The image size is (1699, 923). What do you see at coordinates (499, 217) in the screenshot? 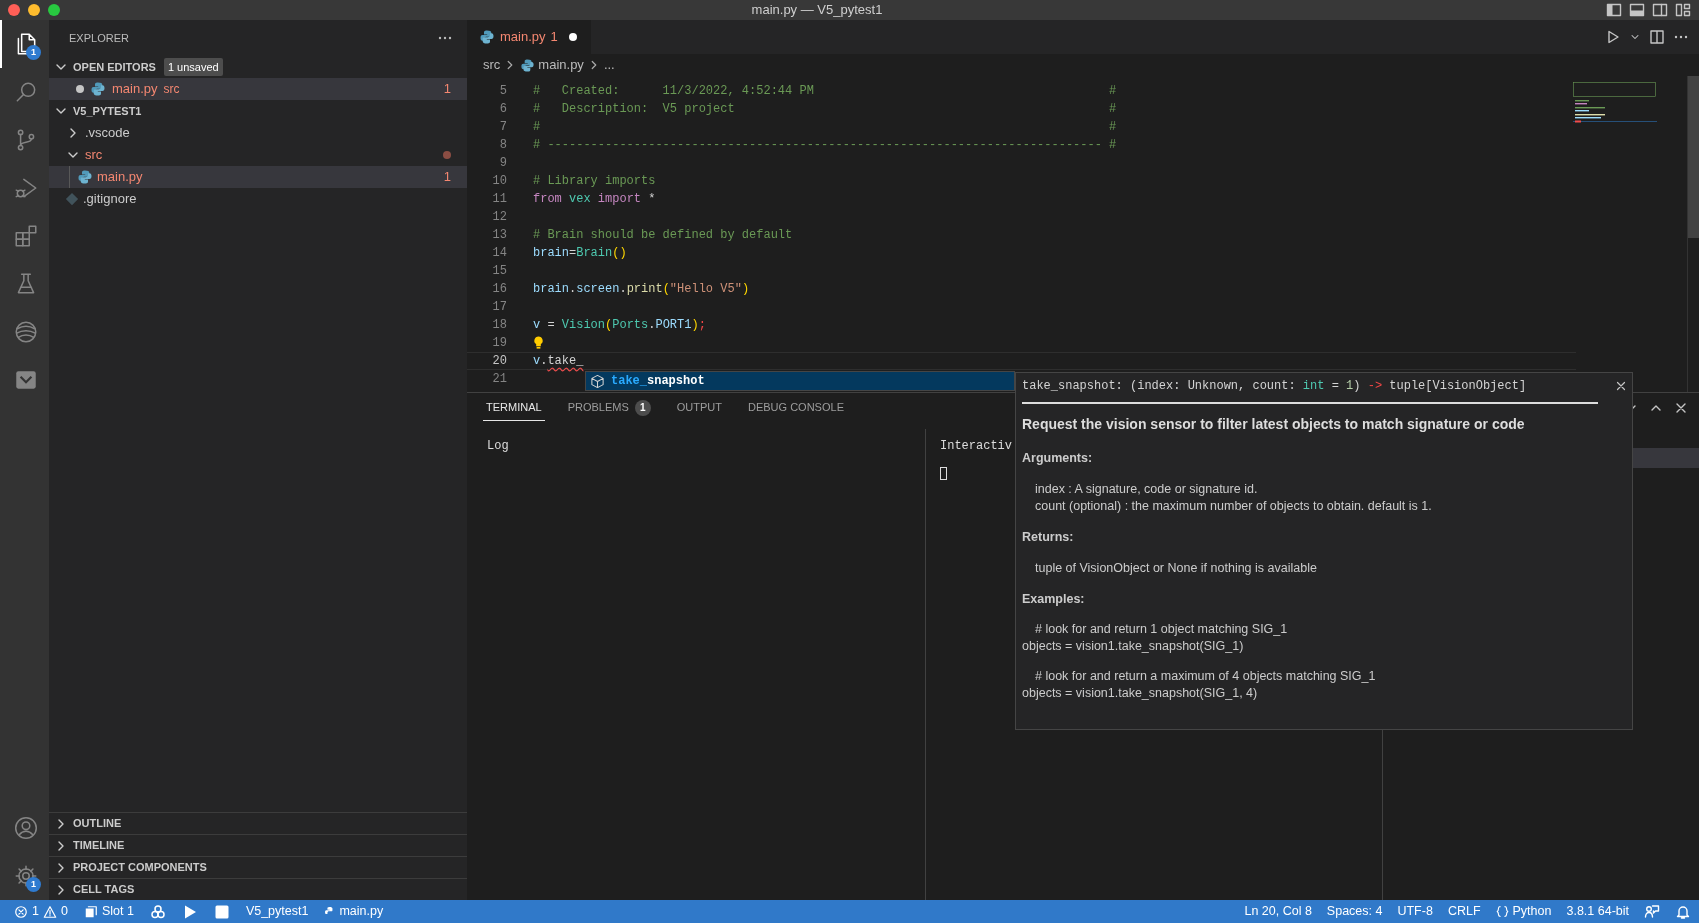
I see `line-number: 12` at bounding box center [499, 217].